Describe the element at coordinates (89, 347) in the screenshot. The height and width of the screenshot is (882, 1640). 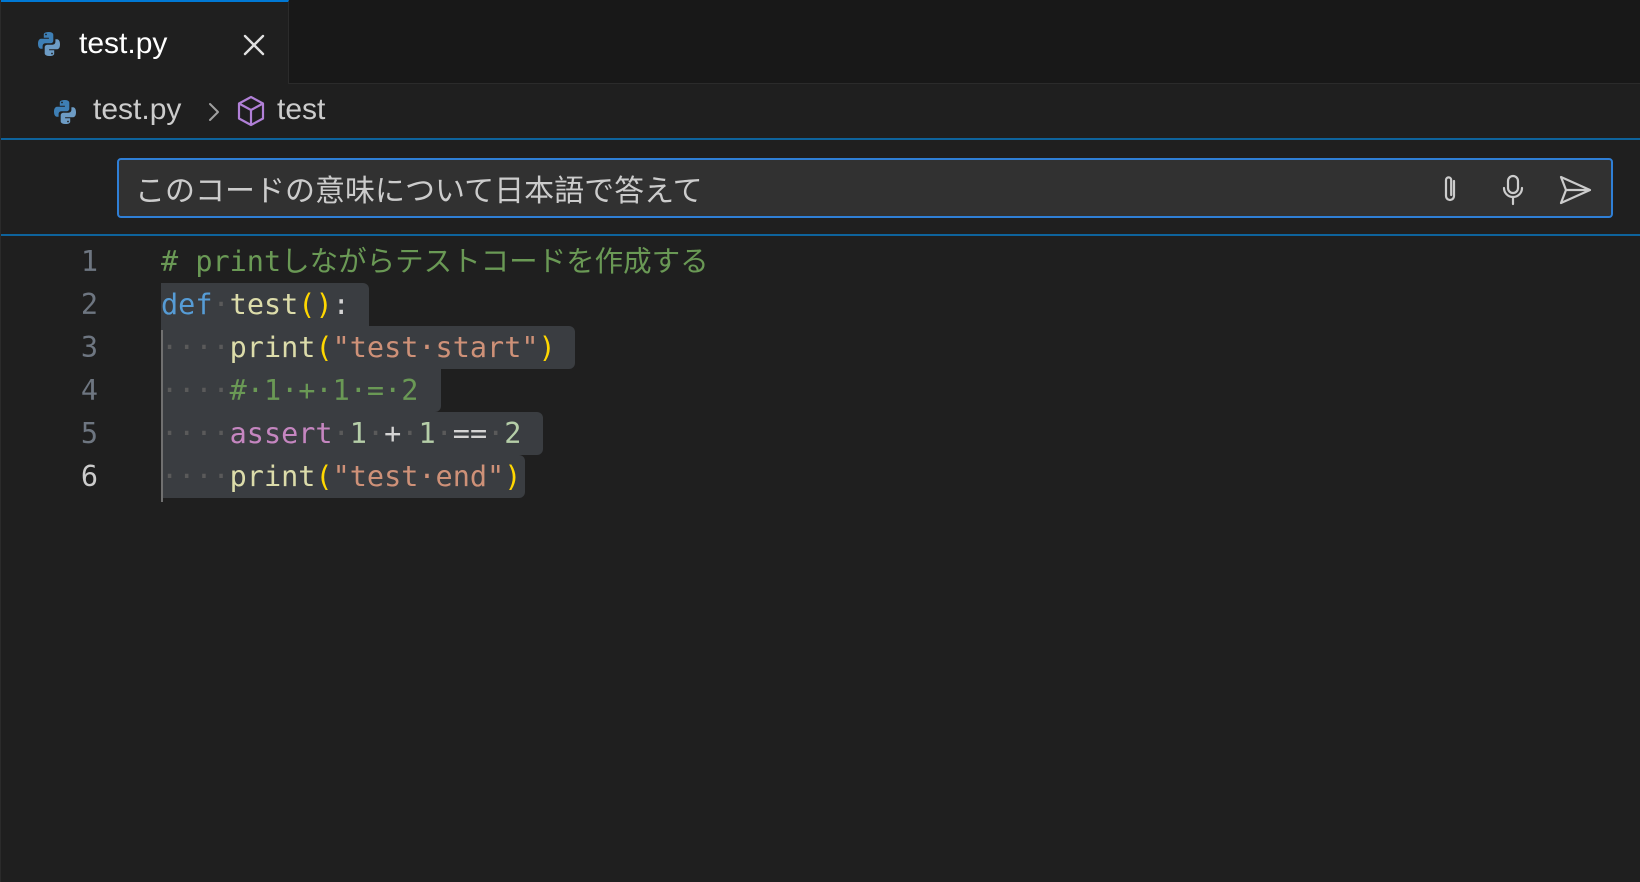
I see `line-number: 3` at that location.